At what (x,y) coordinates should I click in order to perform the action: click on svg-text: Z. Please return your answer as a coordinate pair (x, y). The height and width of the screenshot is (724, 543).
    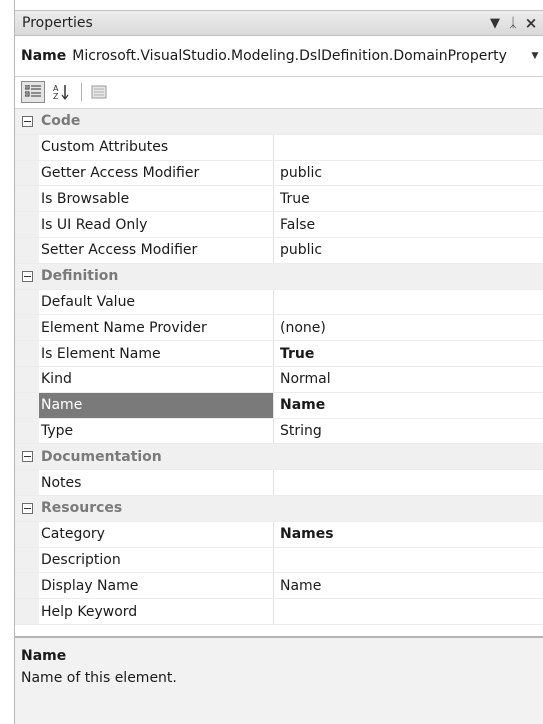
    Looking at the image, I should click on (56, 96).